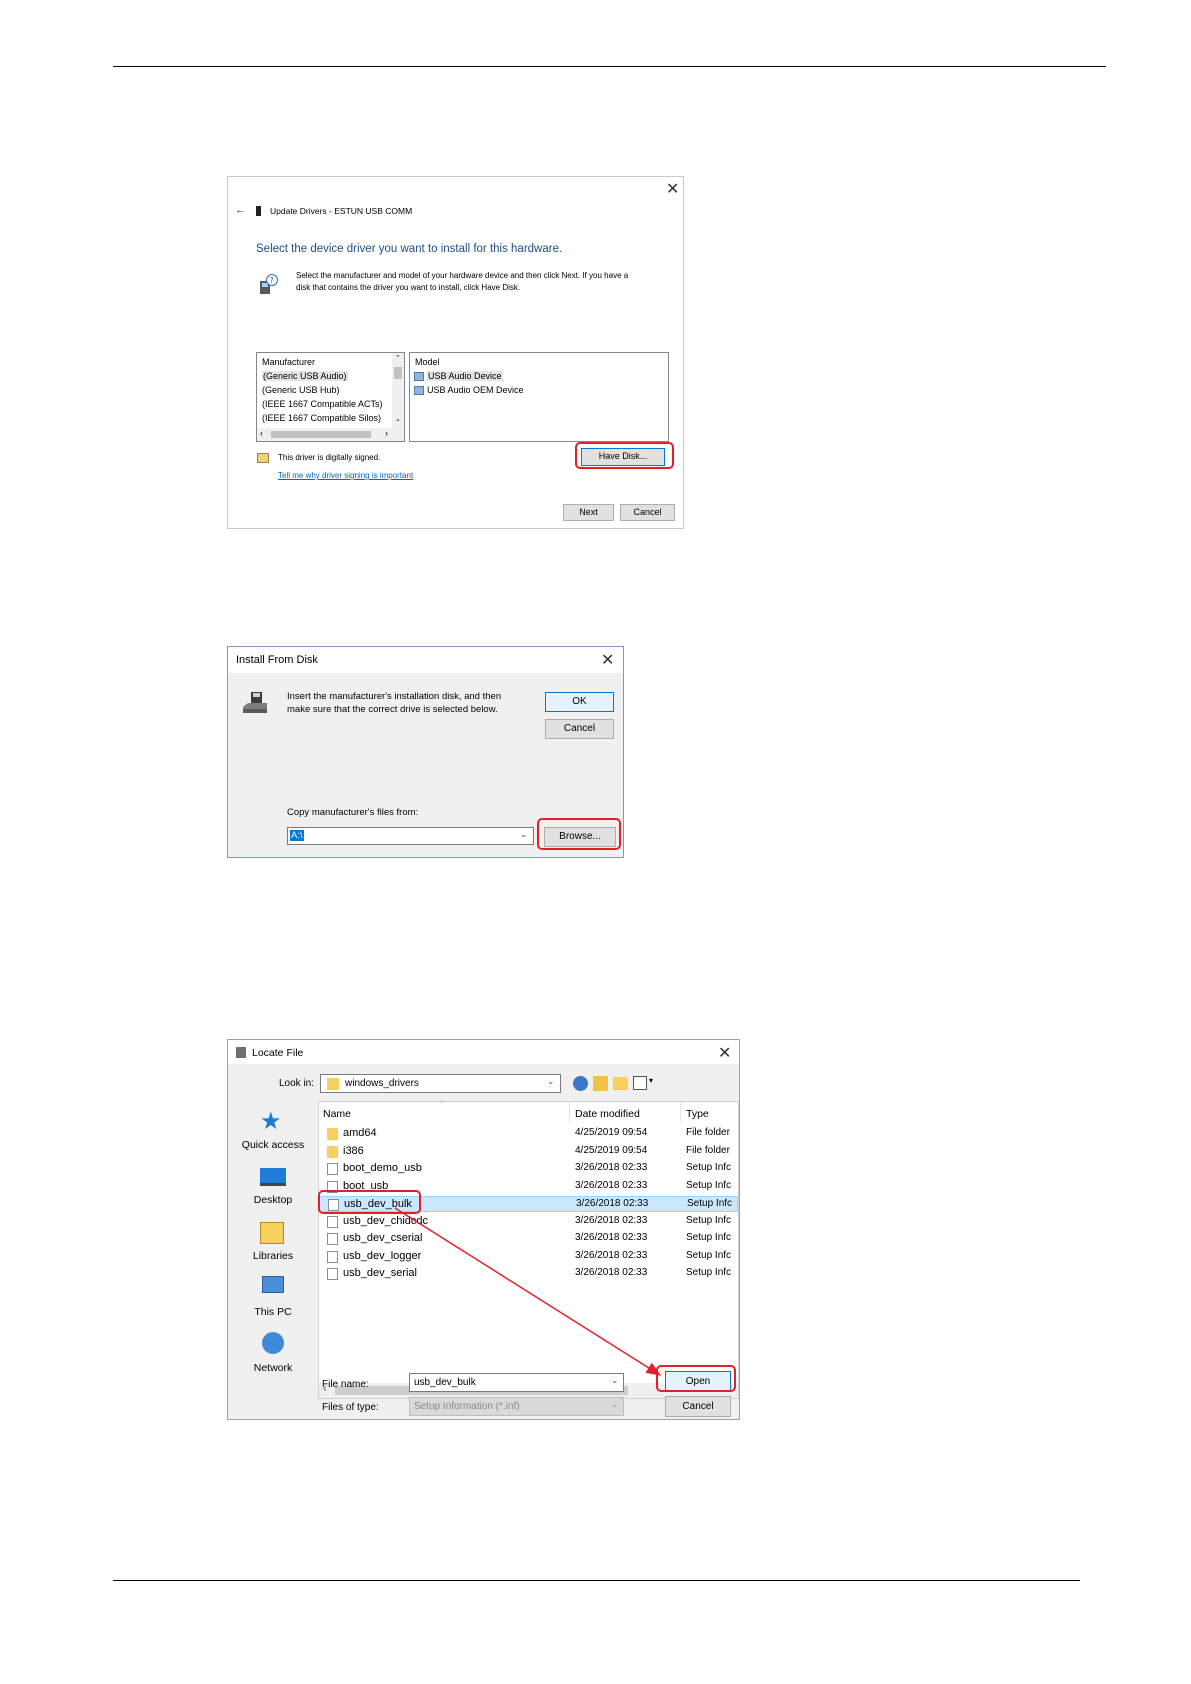  What do you see at coordinates (329, 457) in the screenshot?
I see `signed-status-text: This driver is digitally signed.` at bounding box center [329, 457].